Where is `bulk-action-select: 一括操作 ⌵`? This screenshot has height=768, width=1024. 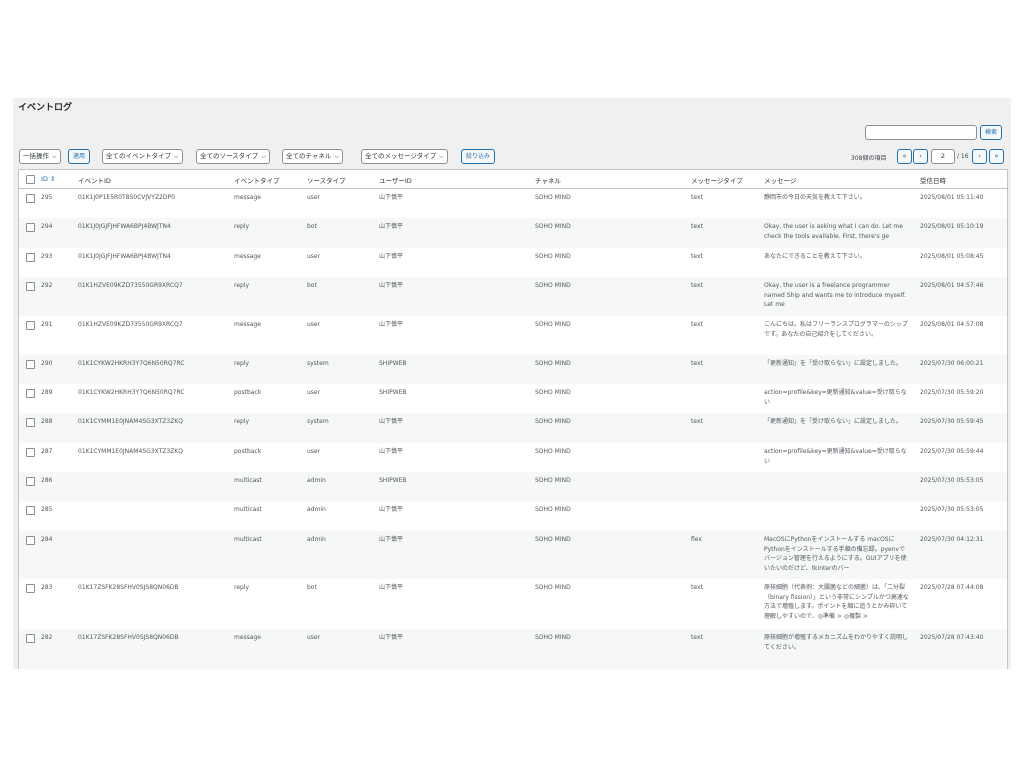
bulk-action-select: 一括操作 ⌵ is located at coordinates (40, 156).